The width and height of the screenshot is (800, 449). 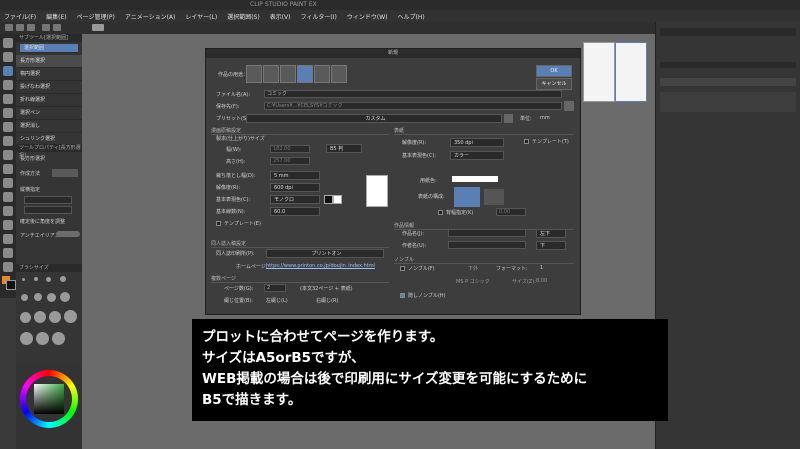 I want to click on work-name-input, so click(x=487, y=233).